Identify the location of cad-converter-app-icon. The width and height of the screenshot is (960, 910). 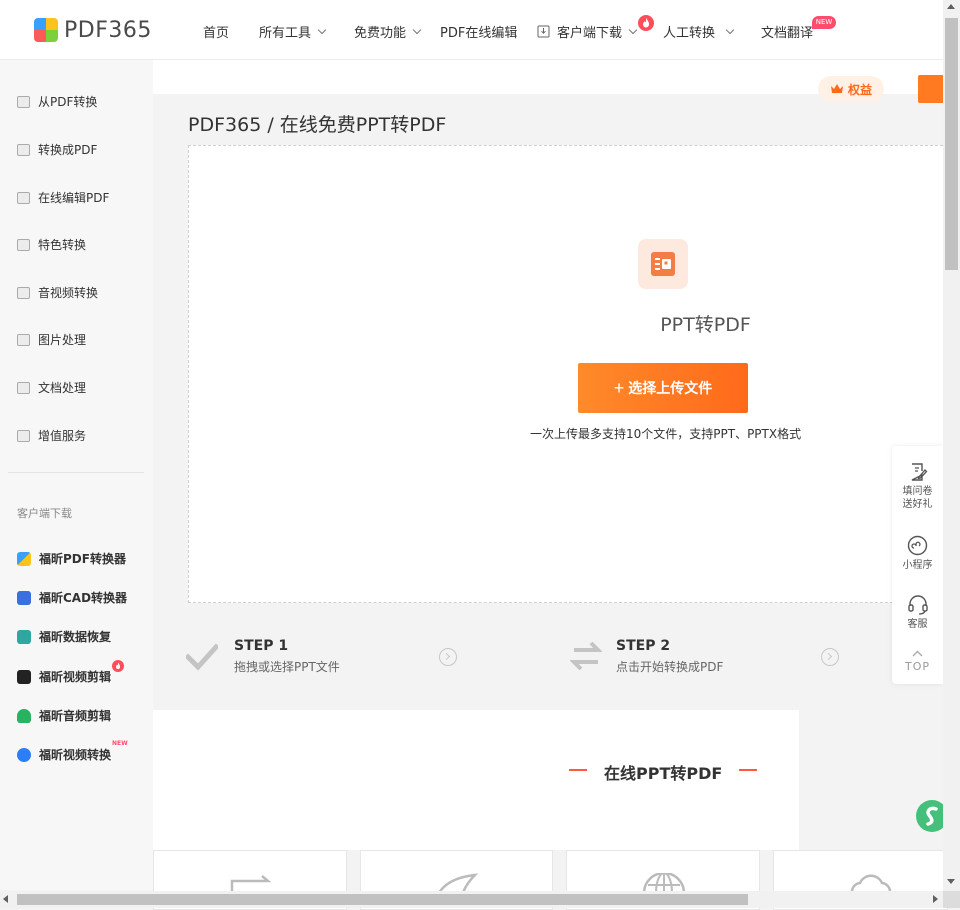
(24, 597).